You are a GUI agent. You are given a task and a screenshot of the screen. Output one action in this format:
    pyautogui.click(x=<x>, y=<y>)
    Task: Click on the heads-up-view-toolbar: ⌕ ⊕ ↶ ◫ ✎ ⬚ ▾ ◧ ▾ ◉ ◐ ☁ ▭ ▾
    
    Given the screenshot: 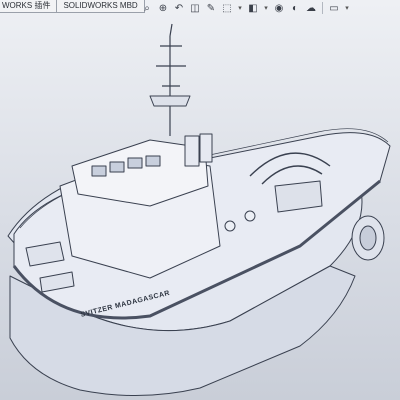 What is the action you would take?
    pyautogui.click(x=245, y=8)
    